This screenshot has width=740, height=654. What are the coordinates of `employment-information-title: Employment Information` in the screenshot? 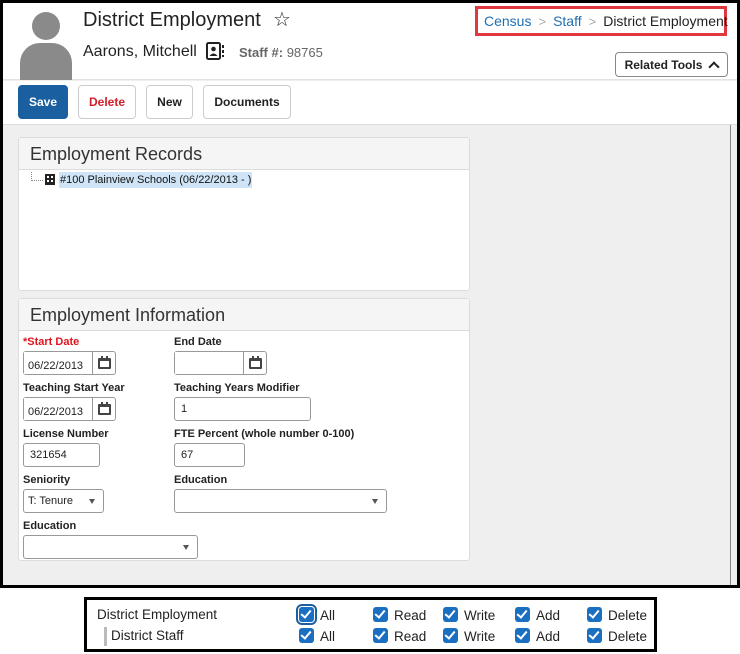 It's located at (244, 315).